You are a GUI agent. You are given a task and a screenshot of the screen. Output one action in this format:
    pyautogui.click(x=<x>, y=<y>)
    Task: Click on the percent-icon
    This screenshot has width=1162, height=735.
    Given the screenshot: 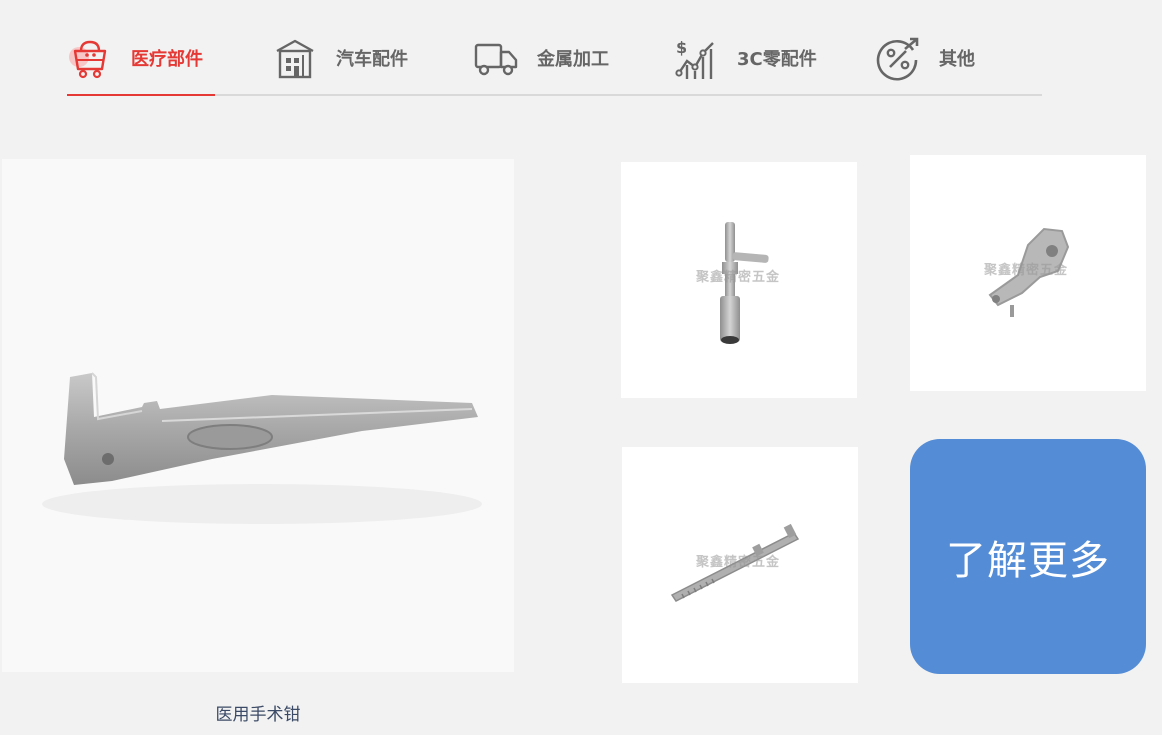 What is the action you would take?
    pyautogui.click(x=898, y=58)
    